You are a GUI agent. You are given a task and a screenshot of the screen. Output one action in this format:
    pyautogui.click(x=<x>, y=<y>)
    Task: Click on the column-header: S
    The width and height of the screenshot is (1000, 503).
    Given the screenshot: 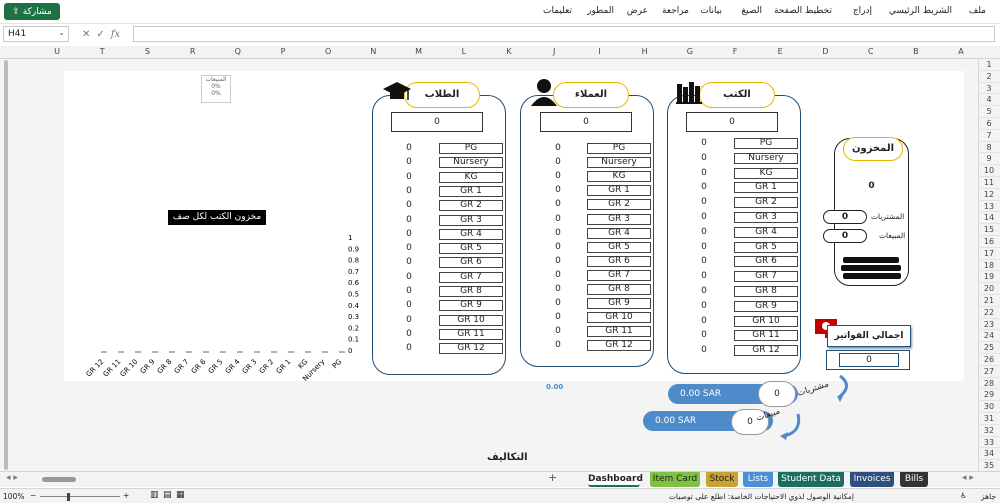 What is the action you would take?
    pyautogui.click(x=147, y=51)
    